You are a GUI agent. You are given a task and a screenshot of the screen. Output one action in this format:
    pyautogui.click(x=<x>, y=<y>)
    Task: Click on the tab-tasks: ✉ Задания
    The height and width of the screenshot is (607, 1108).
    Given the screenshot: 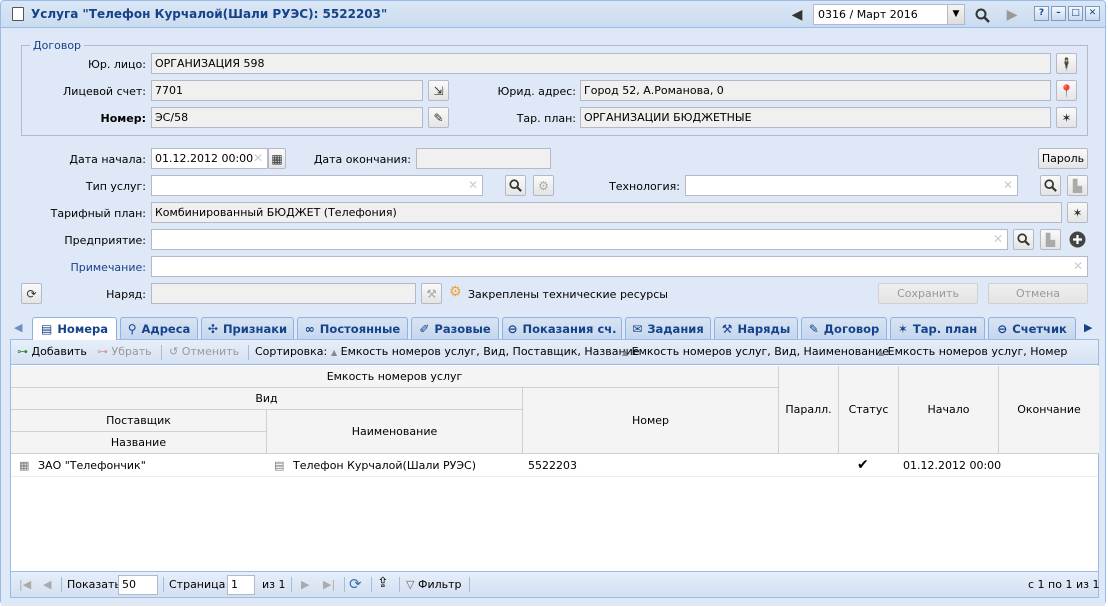 What is the action you would take?
    pyautogui.click(x=668, y=328)
    